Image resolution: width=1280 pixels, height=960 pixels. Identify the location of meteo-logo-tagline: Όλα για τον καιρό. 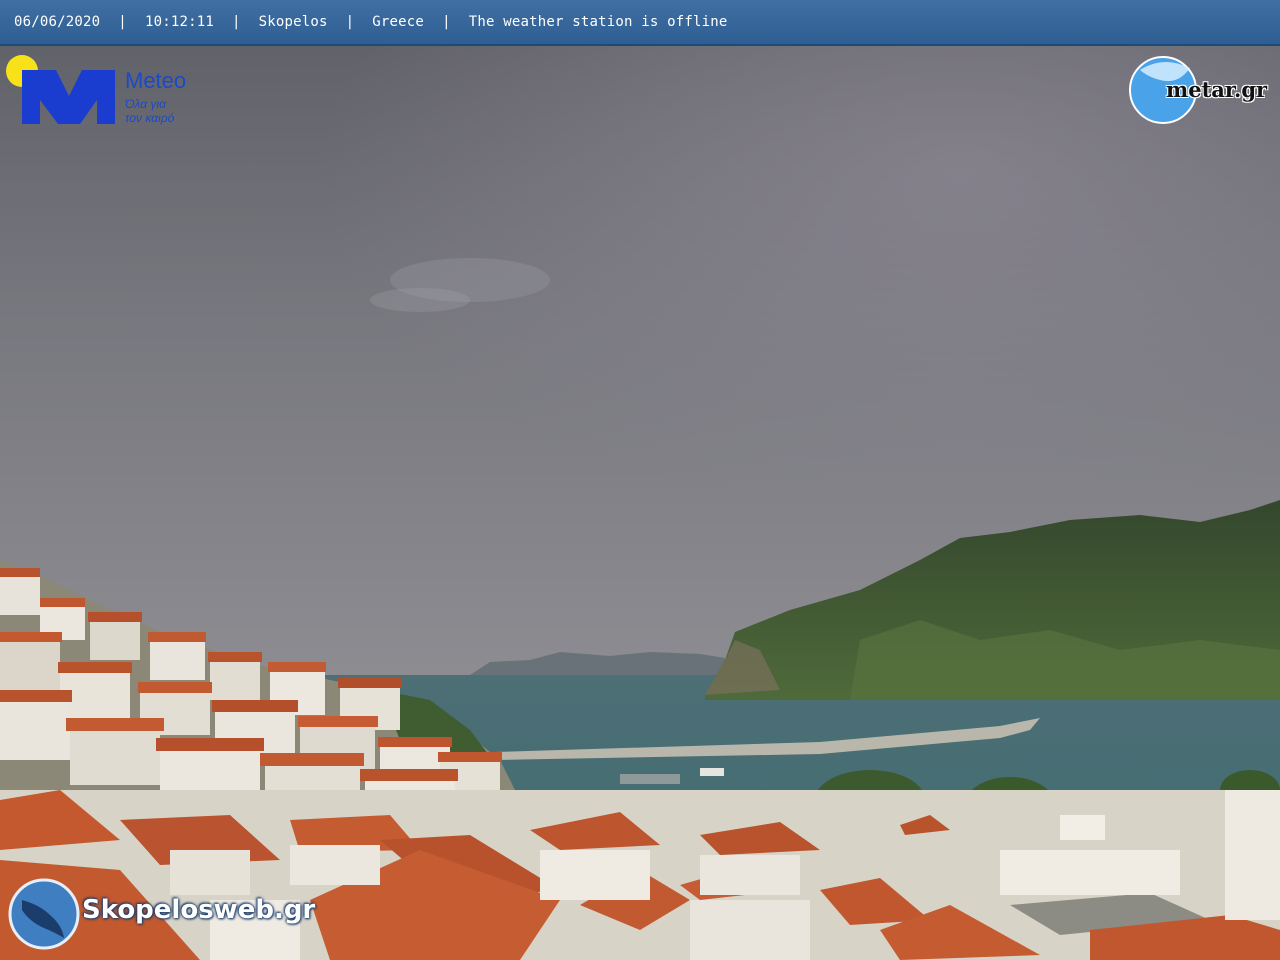
(150, 111).